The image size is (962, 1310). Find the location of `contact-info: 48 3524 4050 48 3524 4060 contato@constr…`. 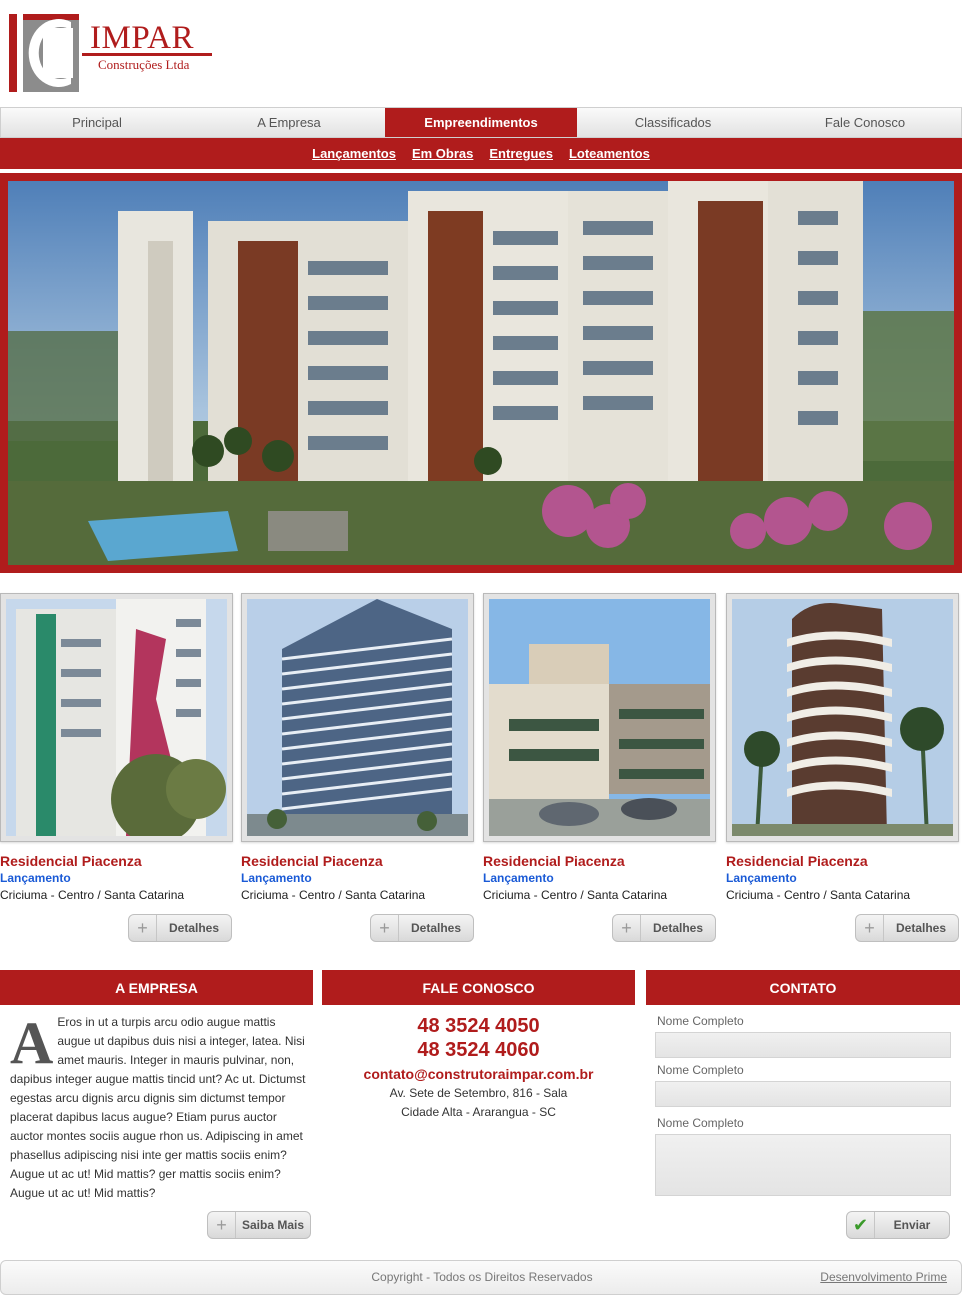

contact-info: 48 3524 4050 48 3524 4060 contato@constr… is located at coordinates (478, 1068).